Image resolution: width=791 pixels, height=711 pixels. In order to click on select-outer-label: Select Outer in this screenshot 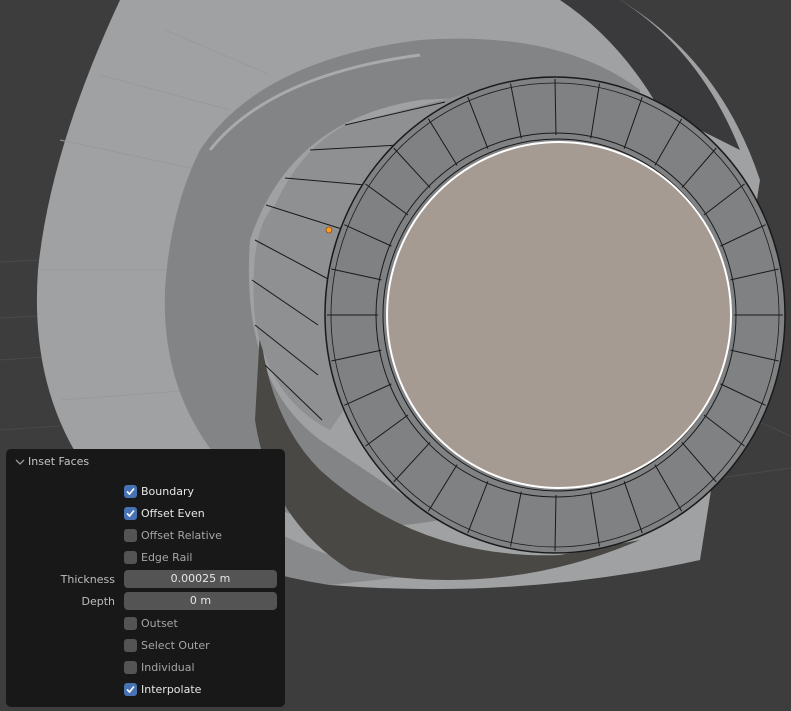, I will do `click(175, 645)`.